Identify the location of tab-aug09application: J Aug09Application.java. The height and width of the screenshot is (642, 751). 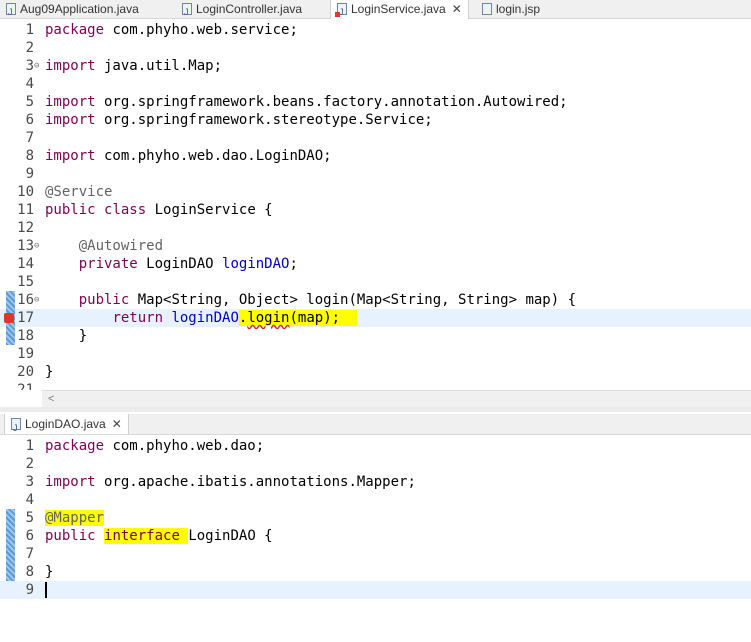
(69, 9).